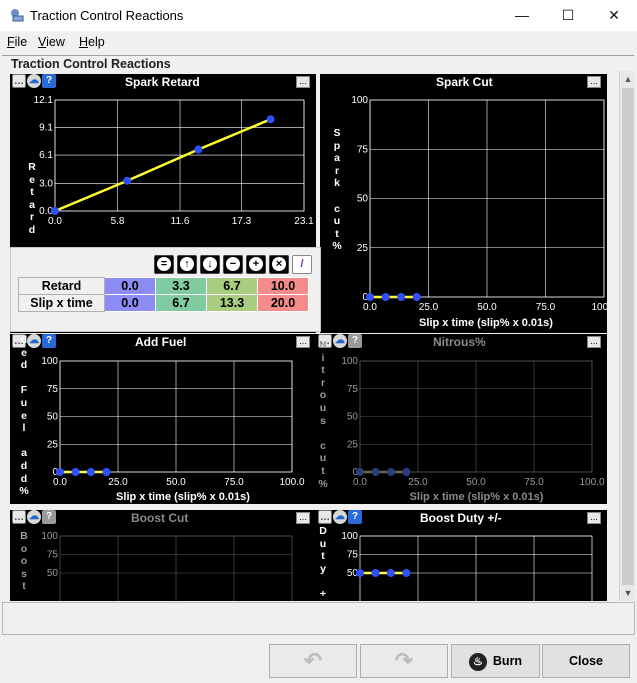 The width and height of the screenshot is (637, 683). I want to click on burn-icon: ♨, so click(477, 661).